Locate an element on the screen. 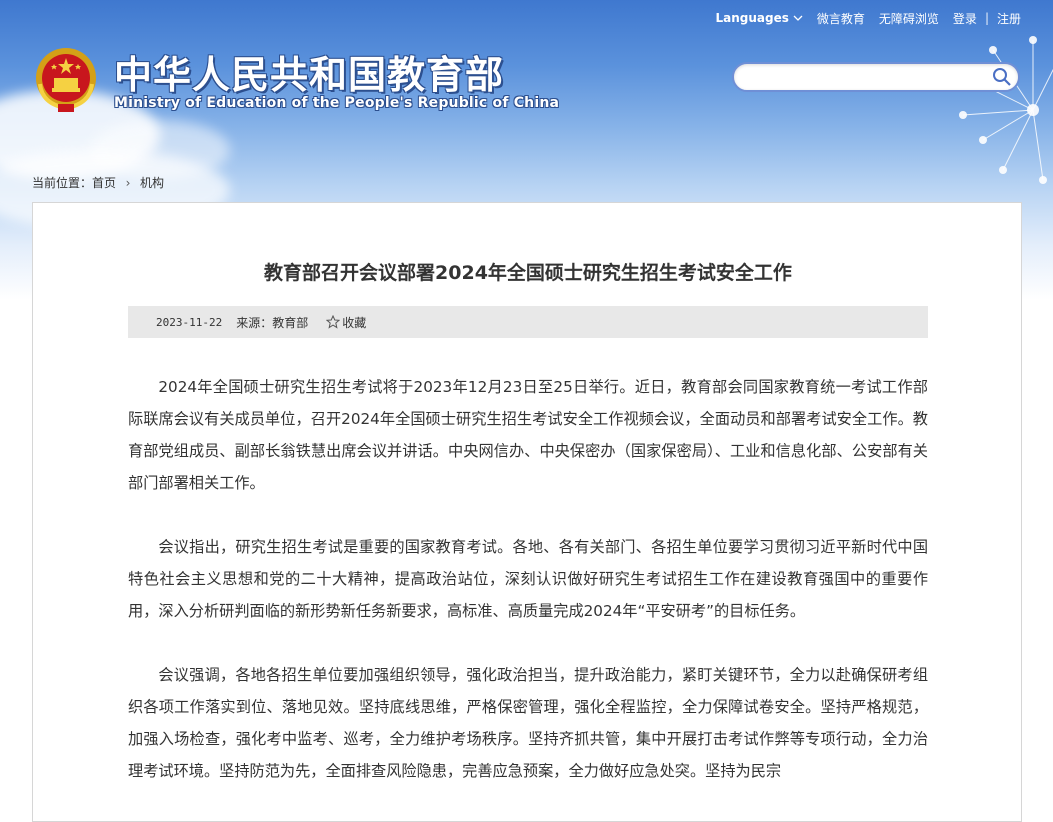 The image size is (1053, 822). weiyan-link: 微言教育 is located at coordinates (841, 18).